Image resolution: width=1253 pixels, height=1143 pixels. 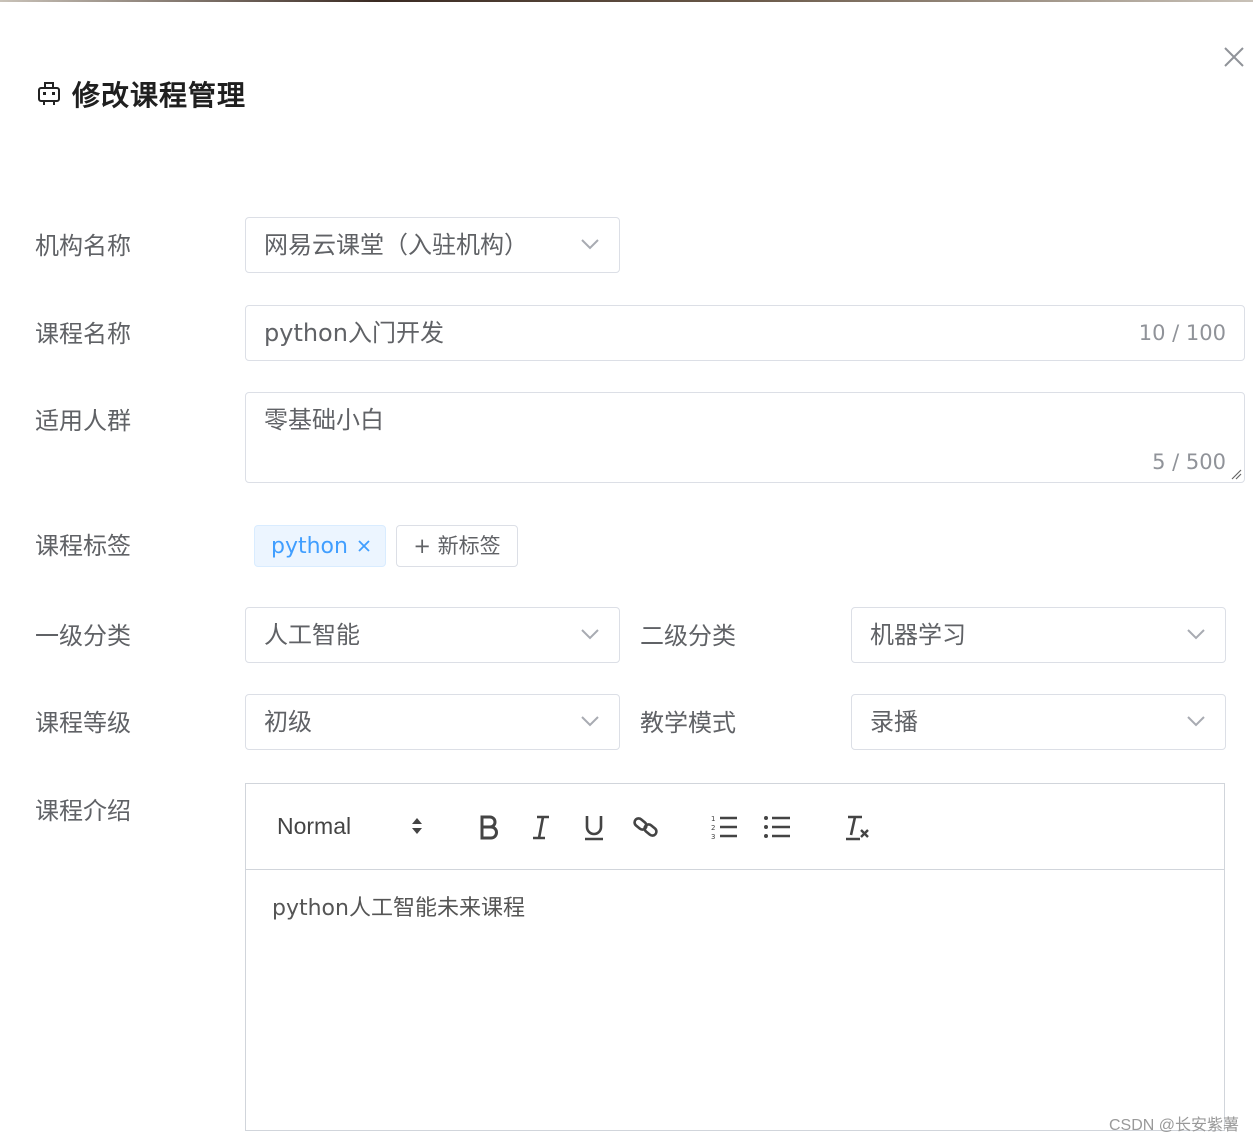 I want to click on org-label: 机构名称, so click(x=83, y=246).